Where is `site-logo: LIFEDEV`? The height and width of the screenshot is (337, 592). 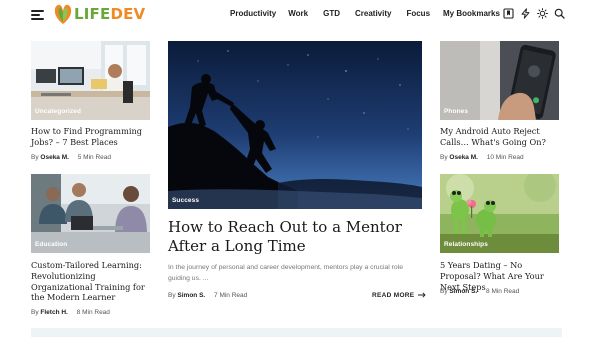 site-logo: LIFEDEV is located at coordinates (99, 14).